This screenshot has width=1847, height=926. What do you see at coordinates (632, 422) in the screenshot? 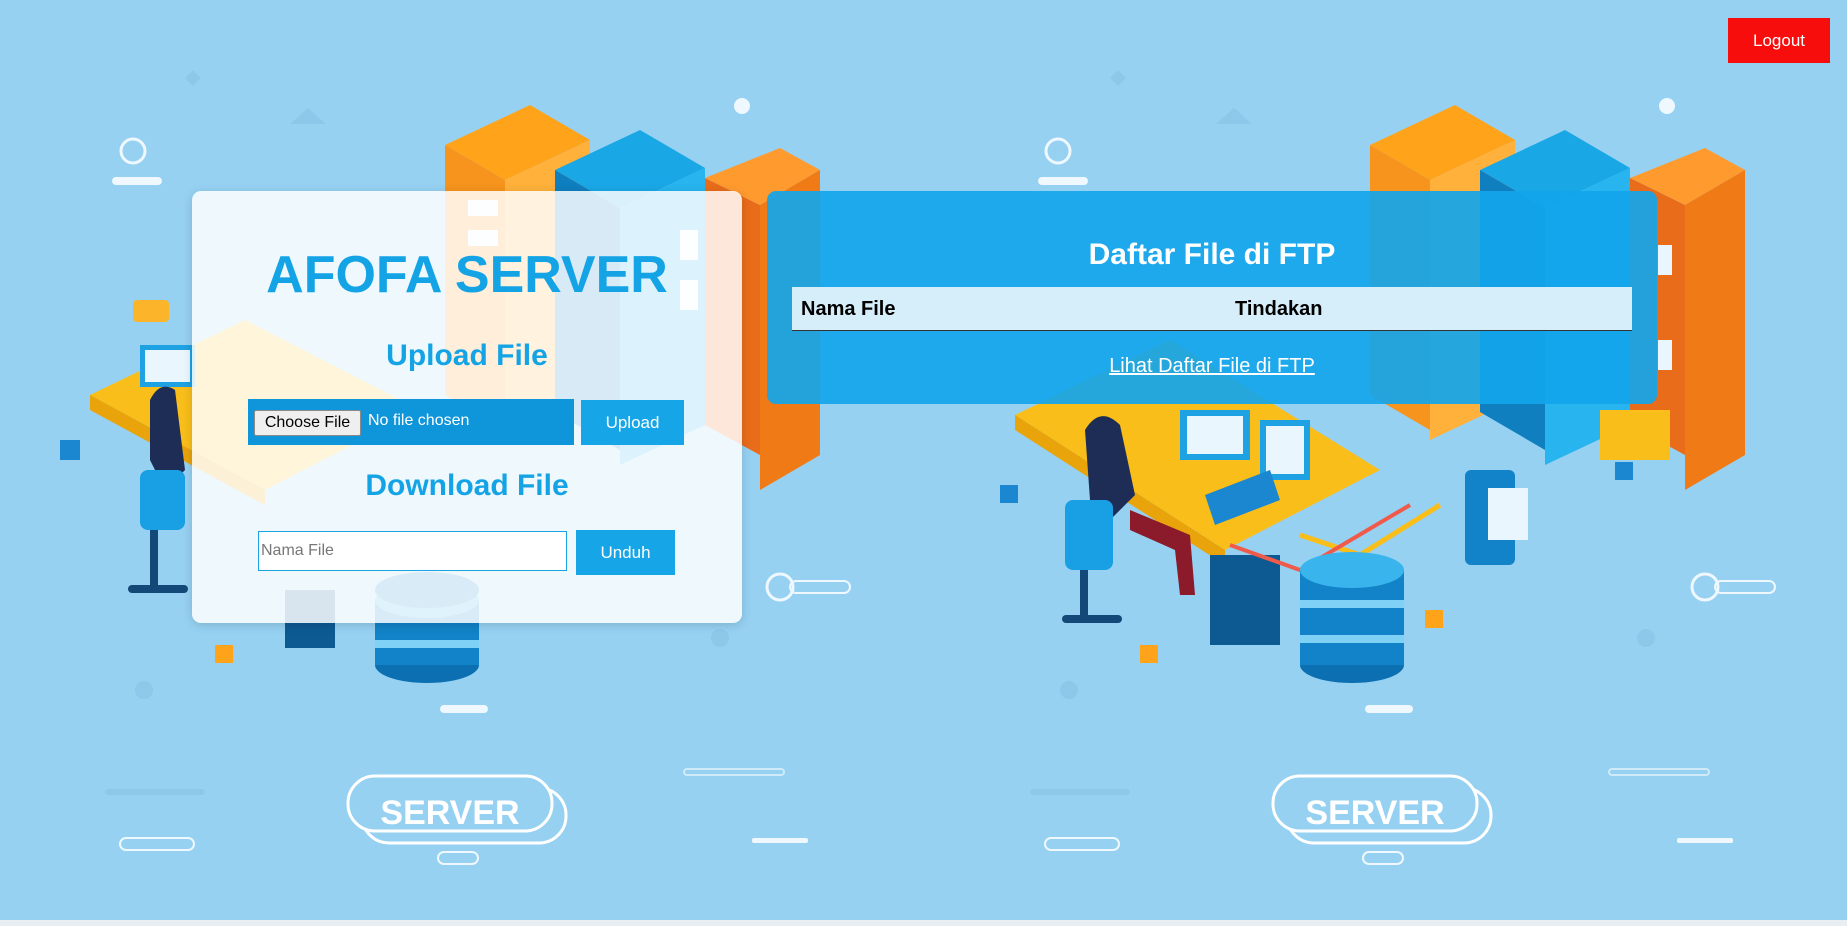
I see `upload-button: Upload` at bounding box center [632, 422].